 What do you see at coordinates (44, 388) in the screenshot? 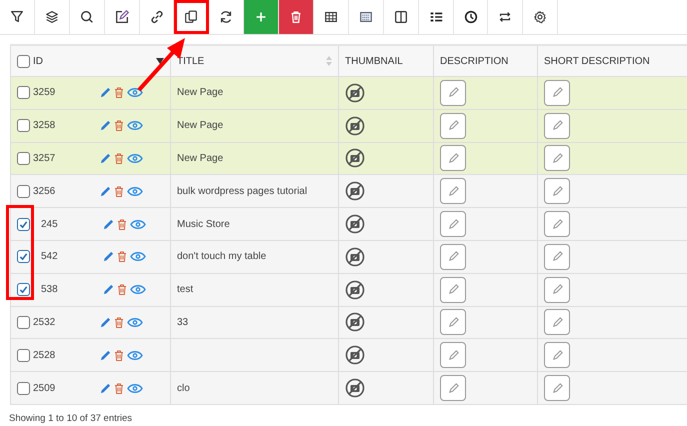
I see `id-cell: 2509` at bounding box center [44, 388].